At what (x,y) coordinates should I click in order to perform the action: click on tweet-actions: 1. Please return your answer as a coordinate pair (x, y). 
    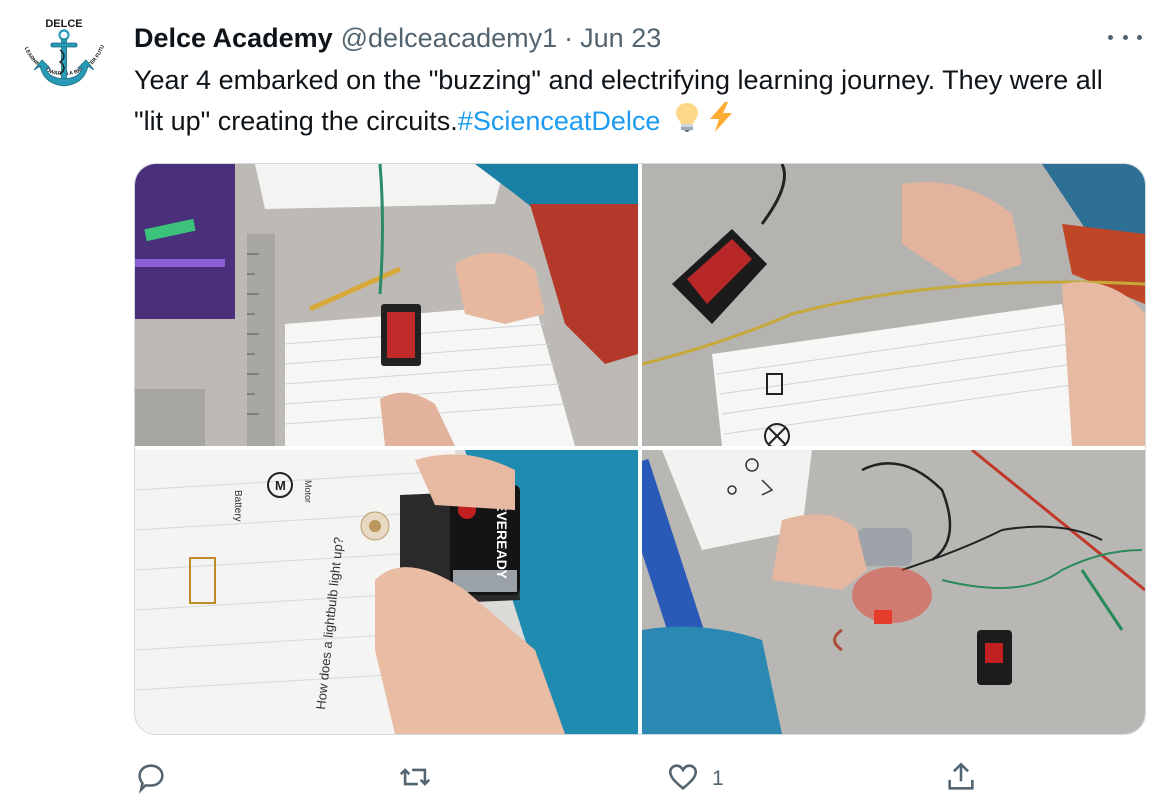
    Looking at the image, I should click on (634, 779).